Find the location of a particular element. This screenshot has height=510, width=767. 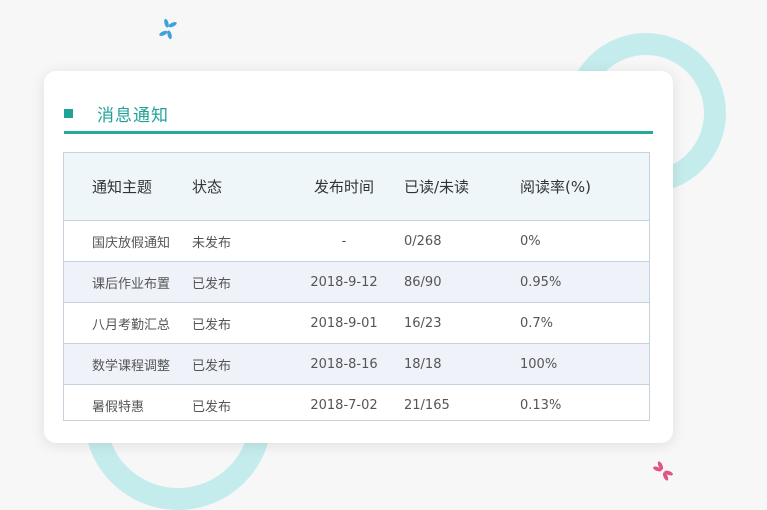

cell-rate: 0.7% is located at coordinates (537, 323).